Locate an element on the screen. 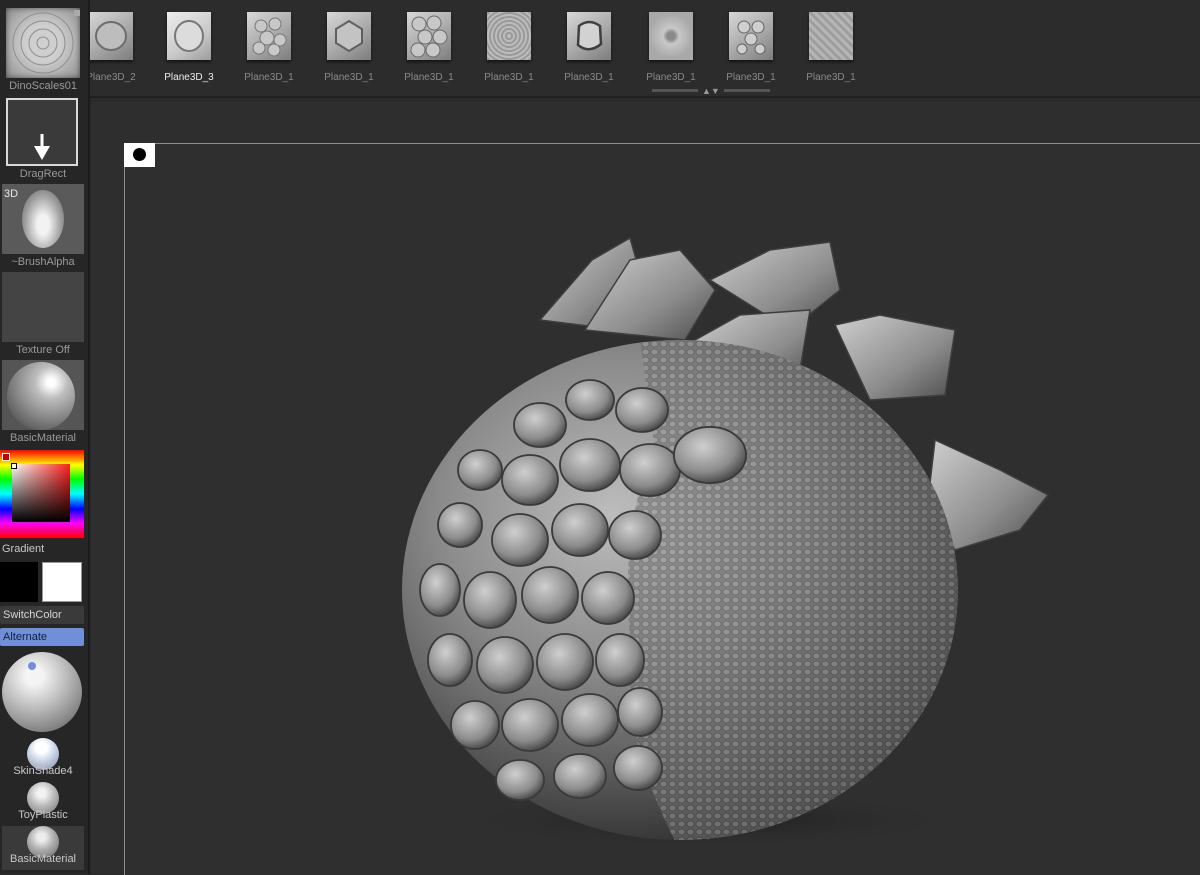  color-marker-icon is located at coordinates (14, 466).